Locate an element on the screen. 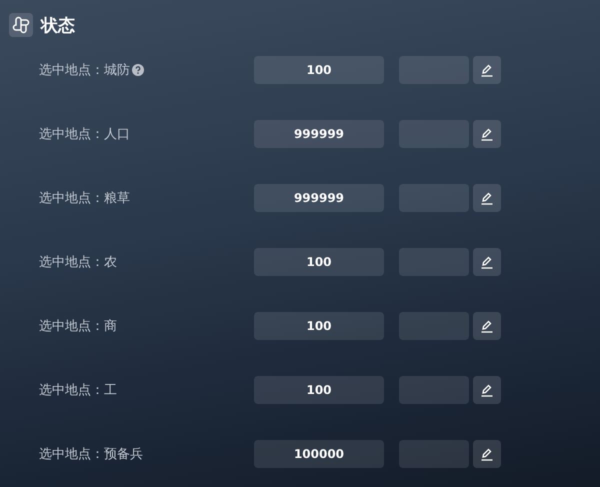  field-label: 选中地点：农 is located at coordinates (78, 262).